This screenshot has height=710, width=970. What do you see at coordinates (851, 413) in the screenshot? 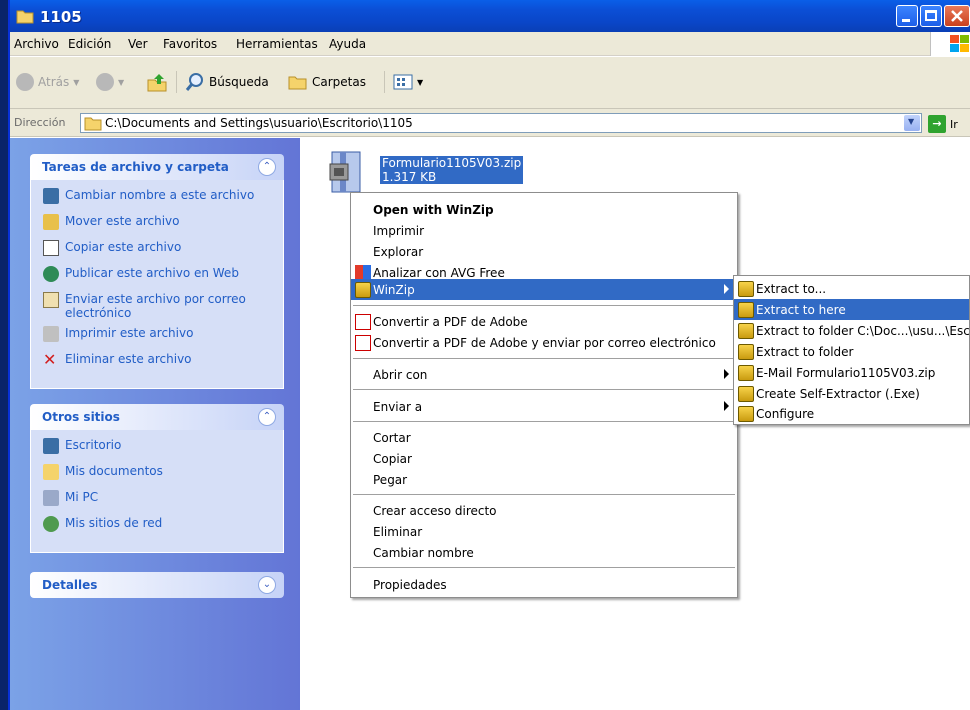
I see `submenu-configure: Configure` at bounding box center [851, 413].